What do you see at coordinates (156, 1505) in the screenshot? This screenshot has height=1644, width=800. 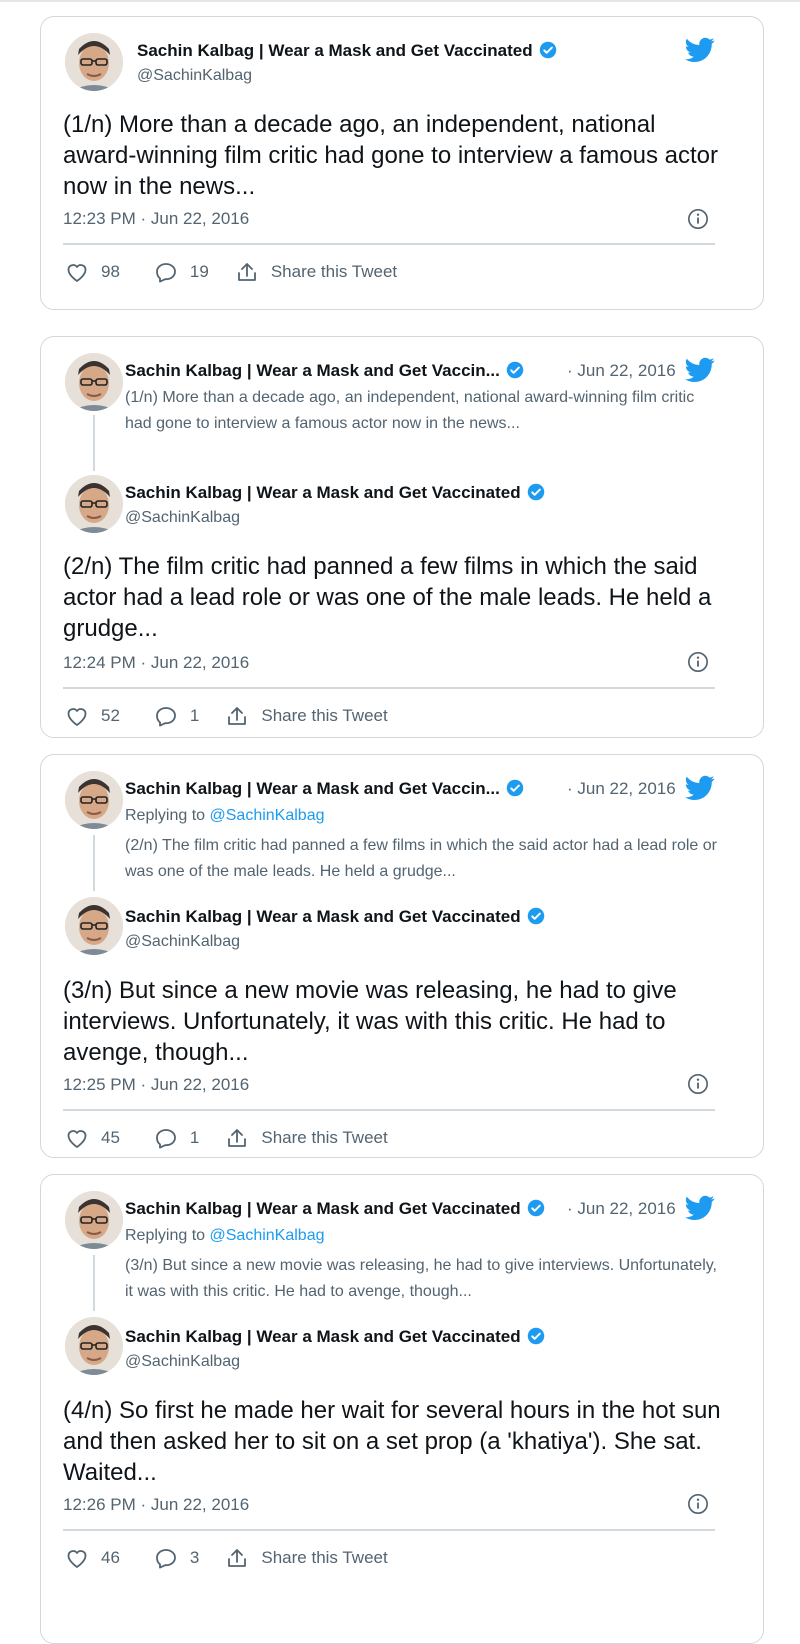 I see `tweet-timestamp: 12:26 PM · Jun 22, 2016` at bounding box center [156, 1505].